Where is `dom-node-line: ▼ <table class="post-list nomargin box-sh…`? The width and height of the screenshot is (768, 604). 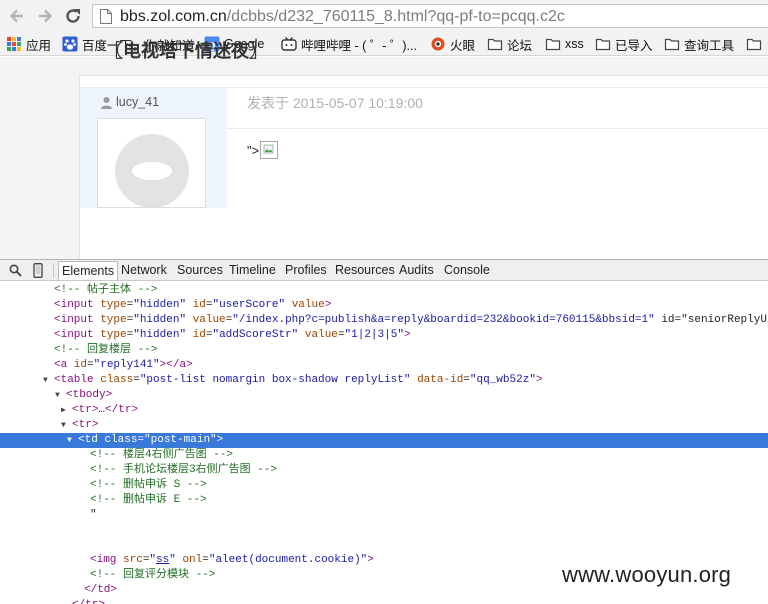 dom-node-line: ▼ <table class="post-list nomargin box-sh… is located at coordinates (384, 380).